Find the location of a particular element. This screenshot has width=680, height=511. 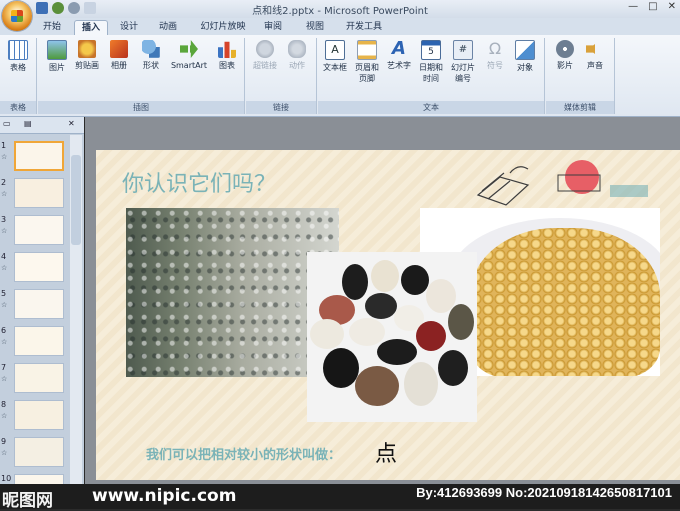

chart-button: 图表 is located at coordinates (227, 55).